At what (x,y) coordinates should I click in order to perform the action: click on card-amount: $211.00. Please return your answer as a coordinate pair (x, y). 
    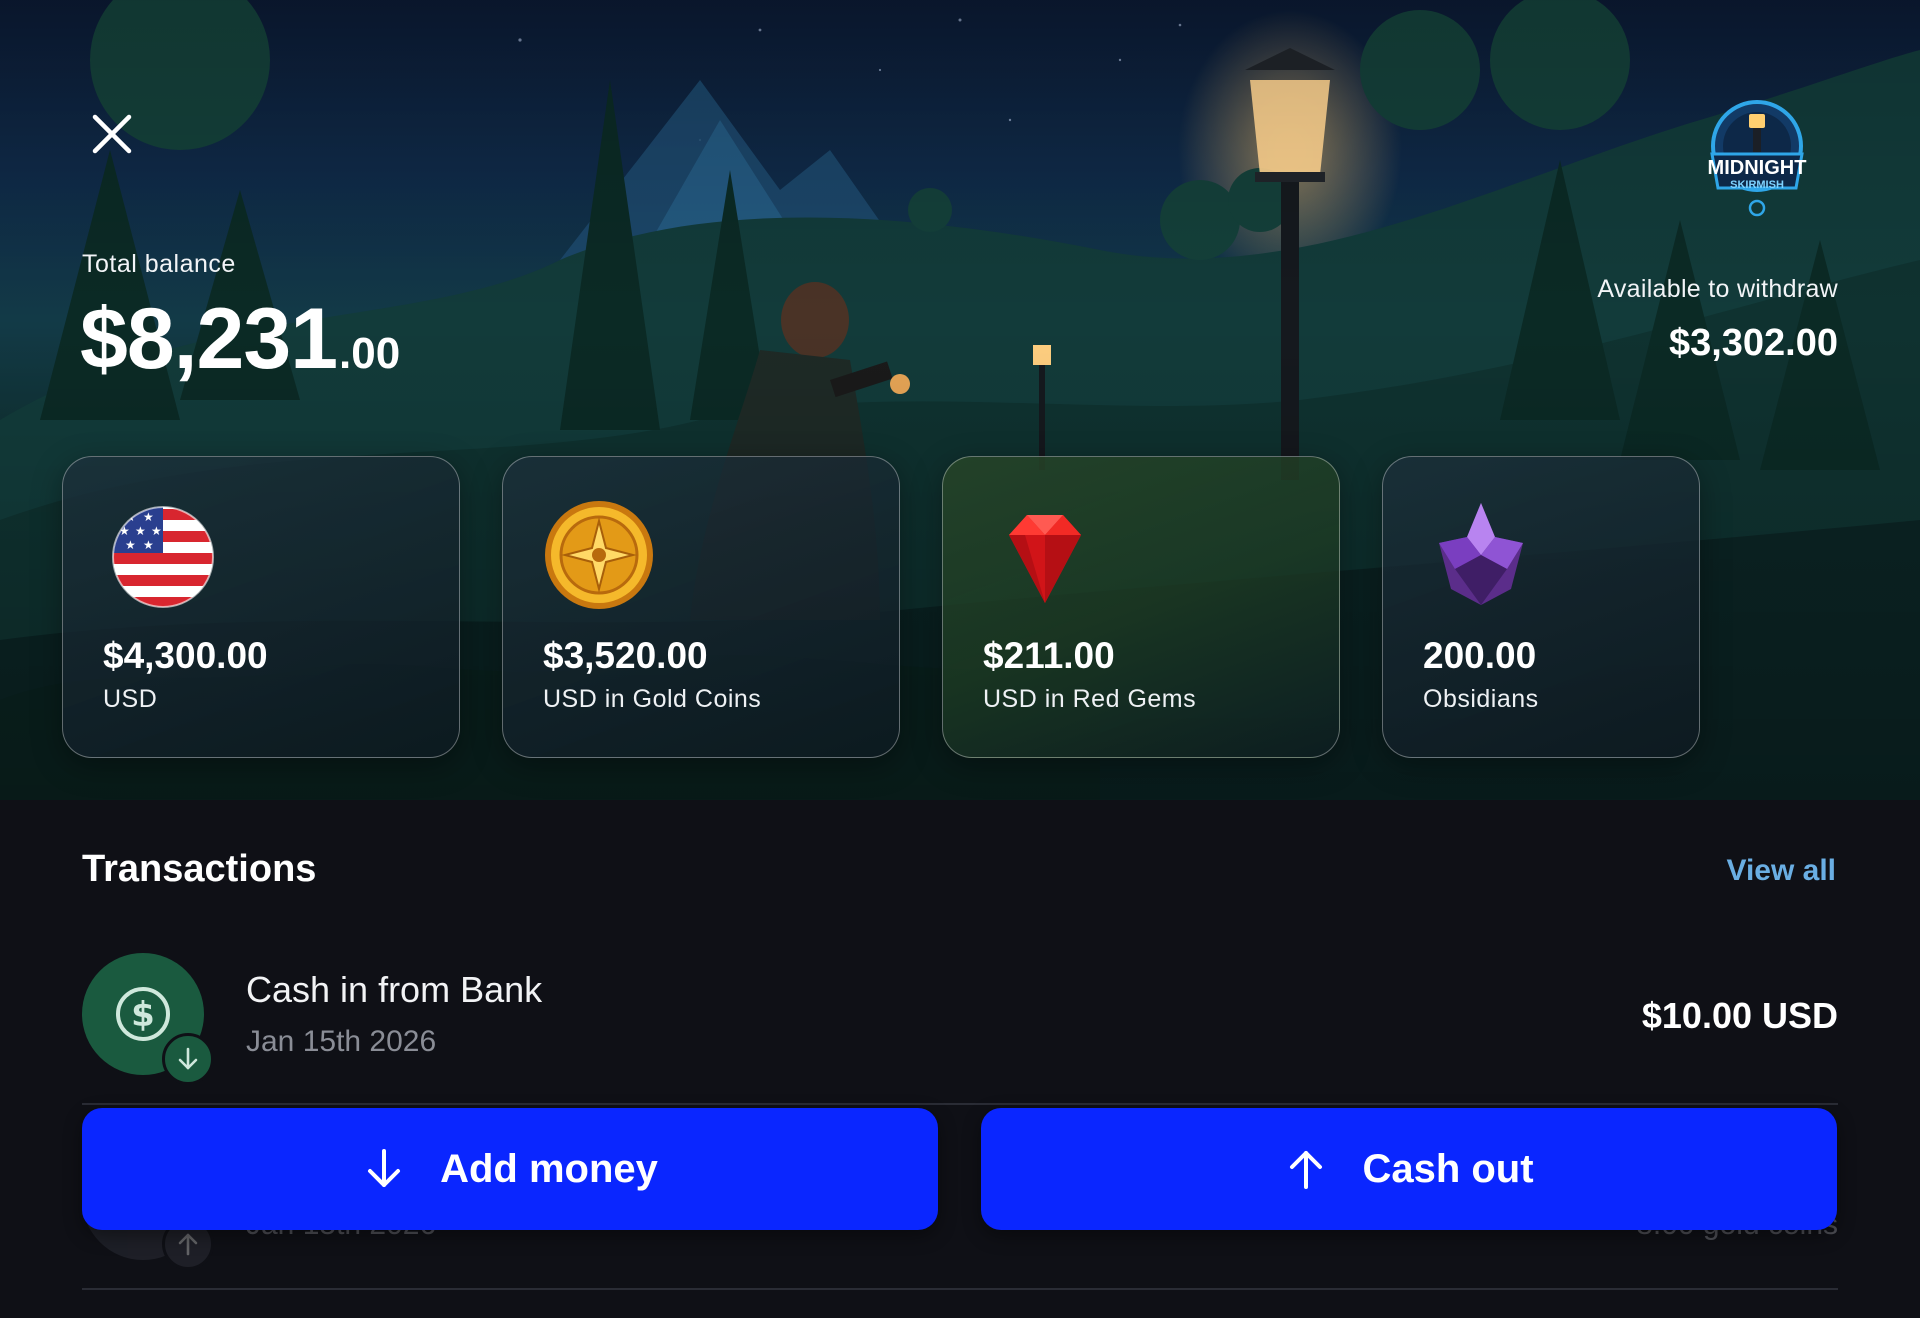
    Looking at the image, I should click on (1049, 655).